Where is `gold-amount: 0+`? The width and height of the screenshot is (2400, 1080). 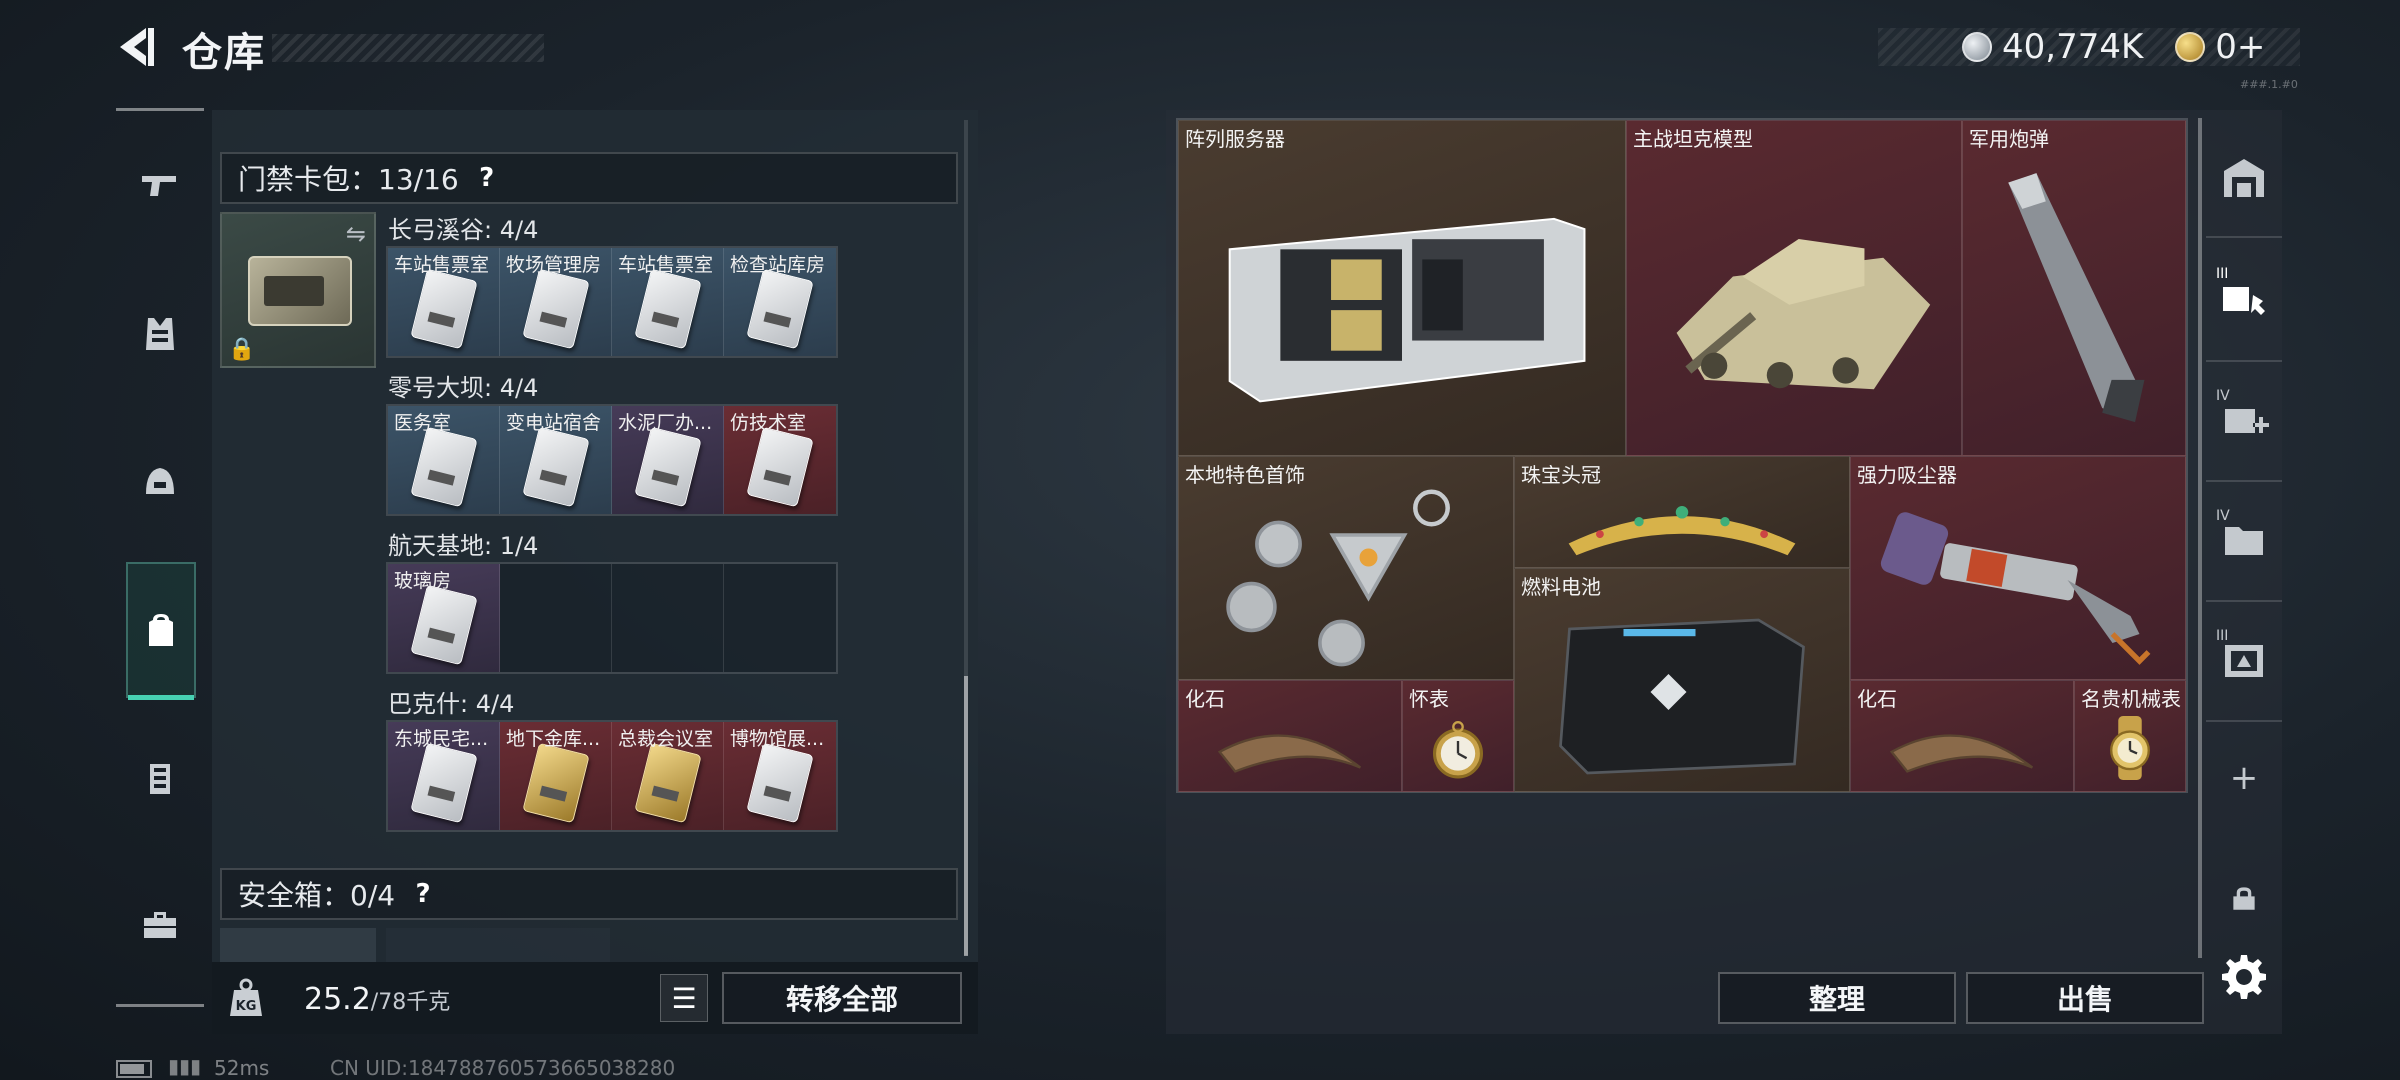
gold-amount: 0+ is located at coordinates (2240, 47).